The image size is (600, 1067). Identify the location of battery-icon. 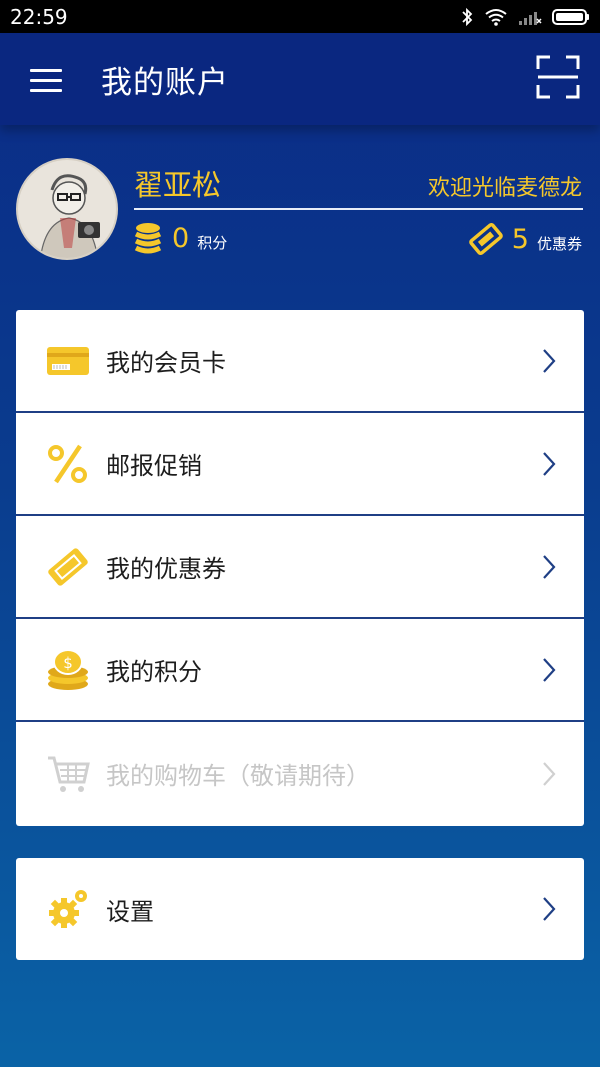
(570, 16).